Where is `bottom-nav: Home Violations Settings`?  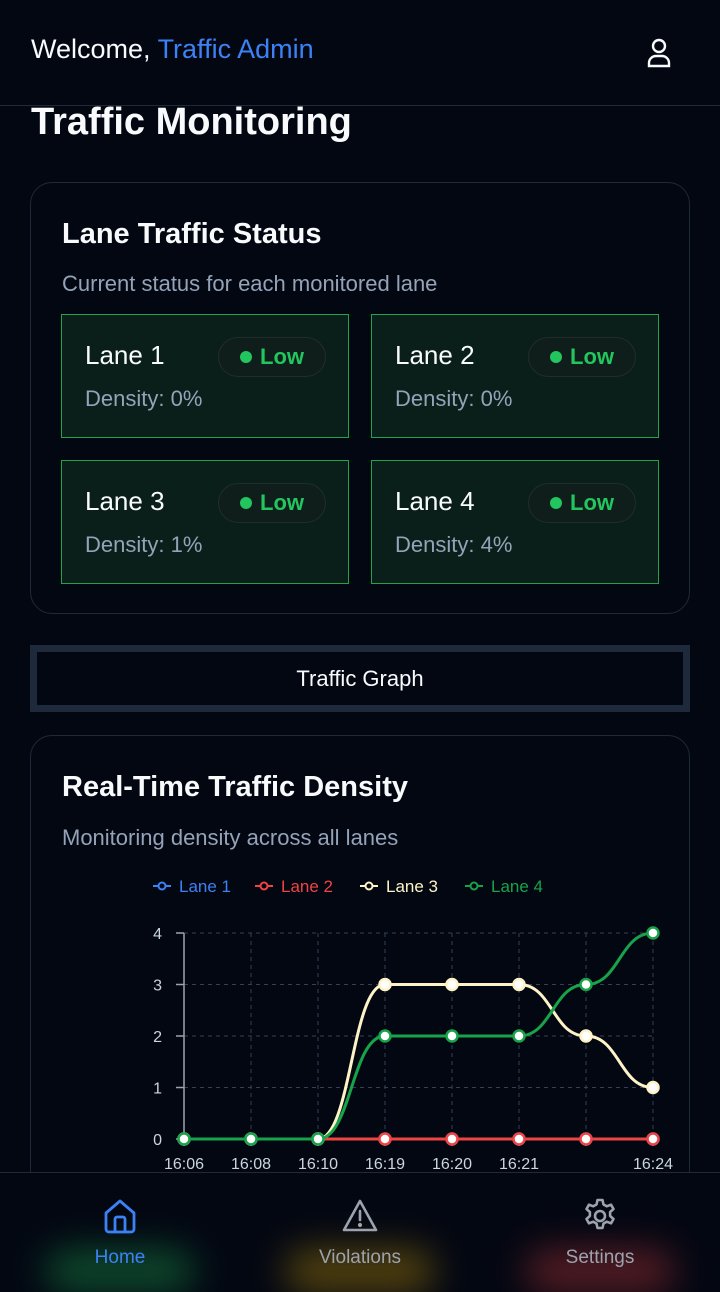 bottom-nav: Home Violations Settings is located at coordinates (360, 1232).